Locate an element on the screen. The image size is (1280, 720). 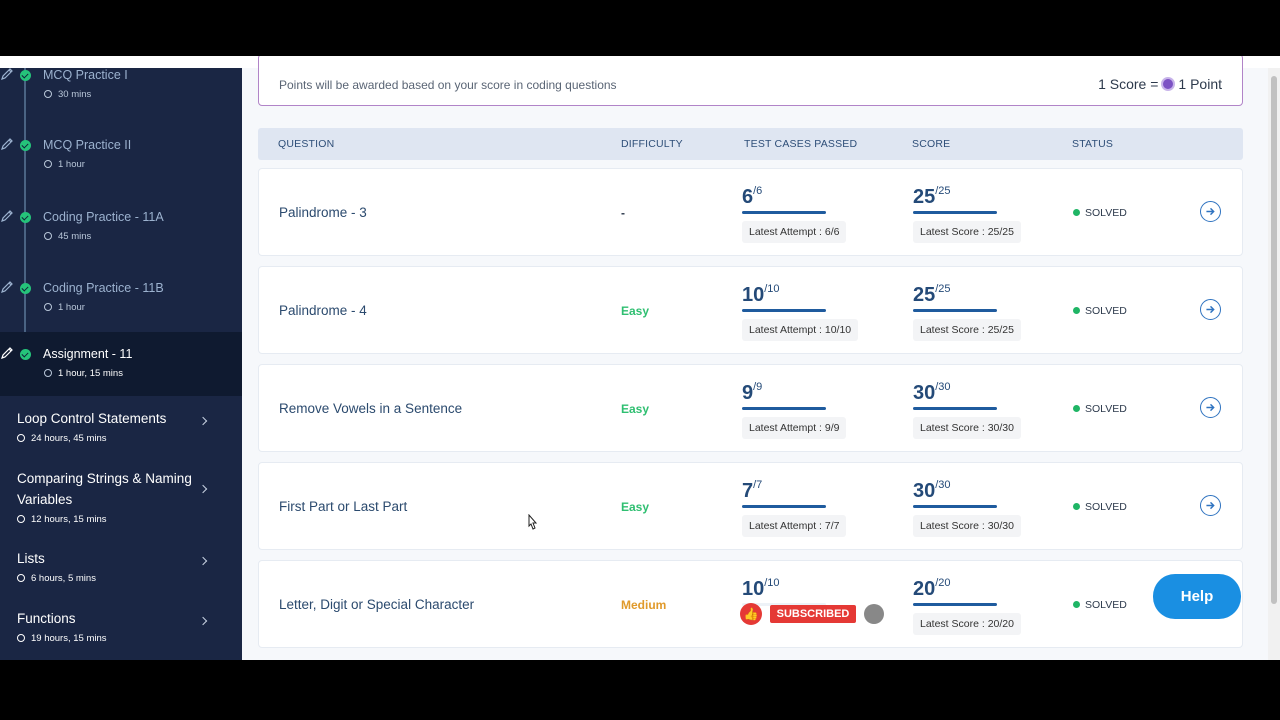
scrollbar is located at coordinates (1274, 364).